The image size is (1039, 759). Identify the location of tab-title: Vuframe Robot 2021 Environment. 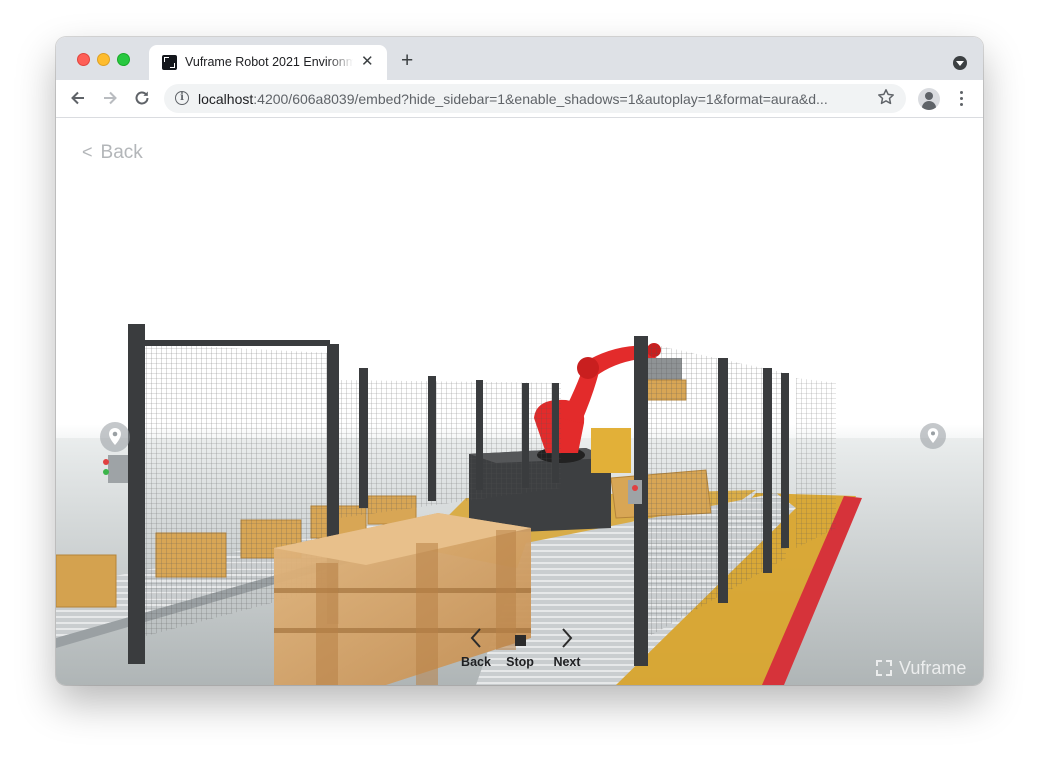
(269, 62).